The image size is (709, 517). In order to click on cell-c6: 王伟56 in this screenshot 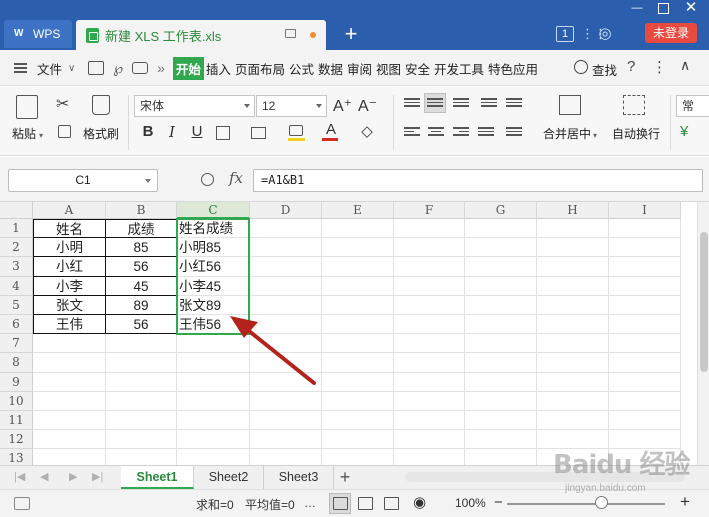, I will do `click(213, 325)`.